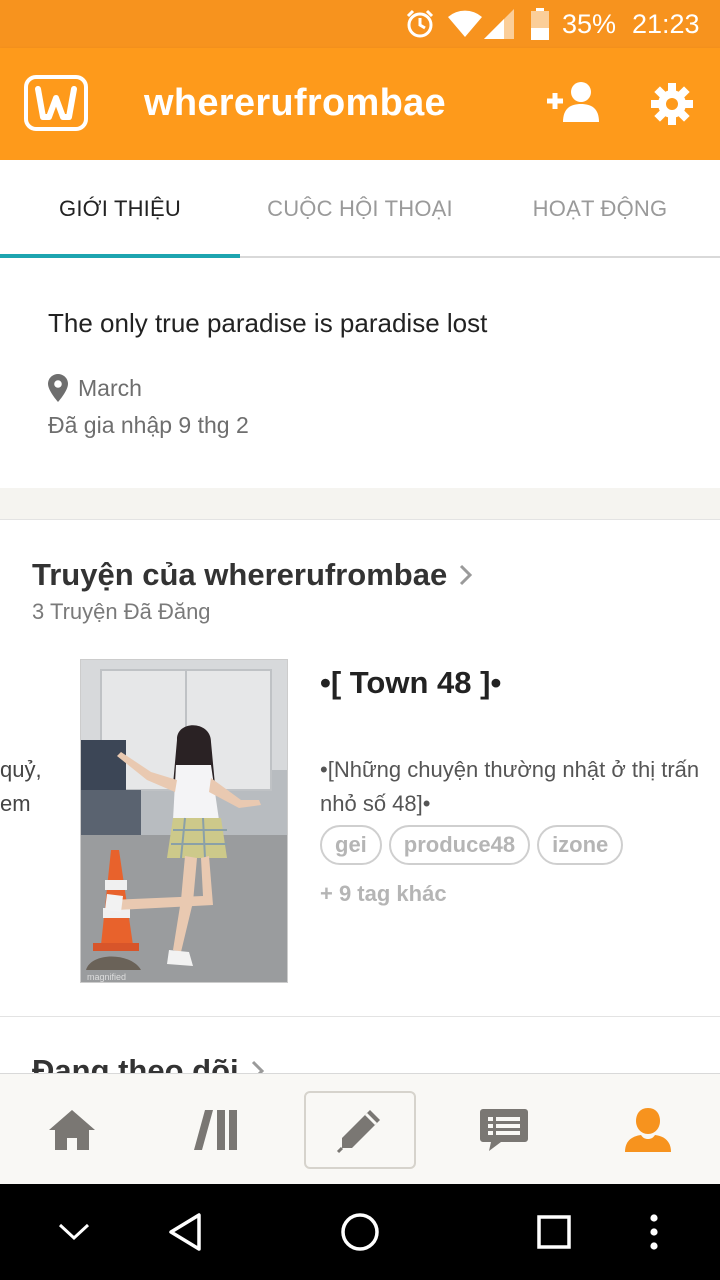 The width and height of the screenshot is (720, 1280). I want to click on stories-title: Truyện của whererufrombae, so click(240, 574).